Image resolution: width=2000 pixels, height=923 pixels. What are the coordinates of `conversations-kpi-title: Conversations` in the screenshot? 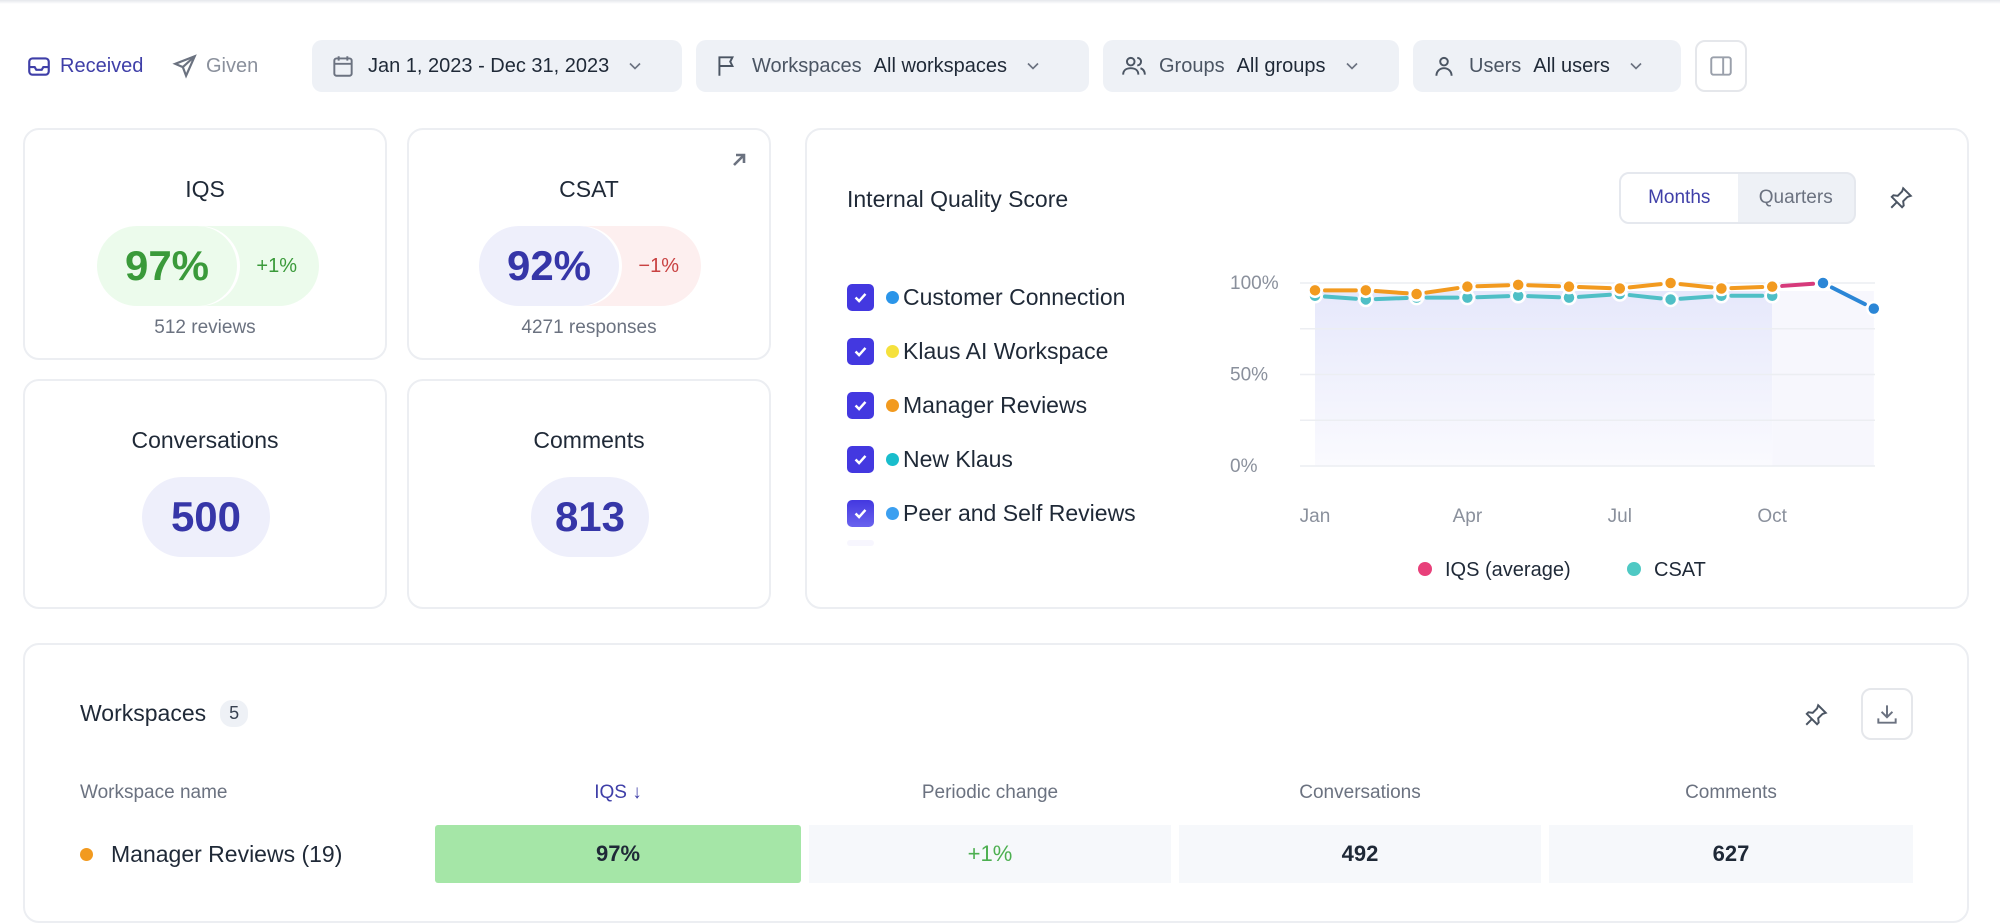 It's located at (205, 440).